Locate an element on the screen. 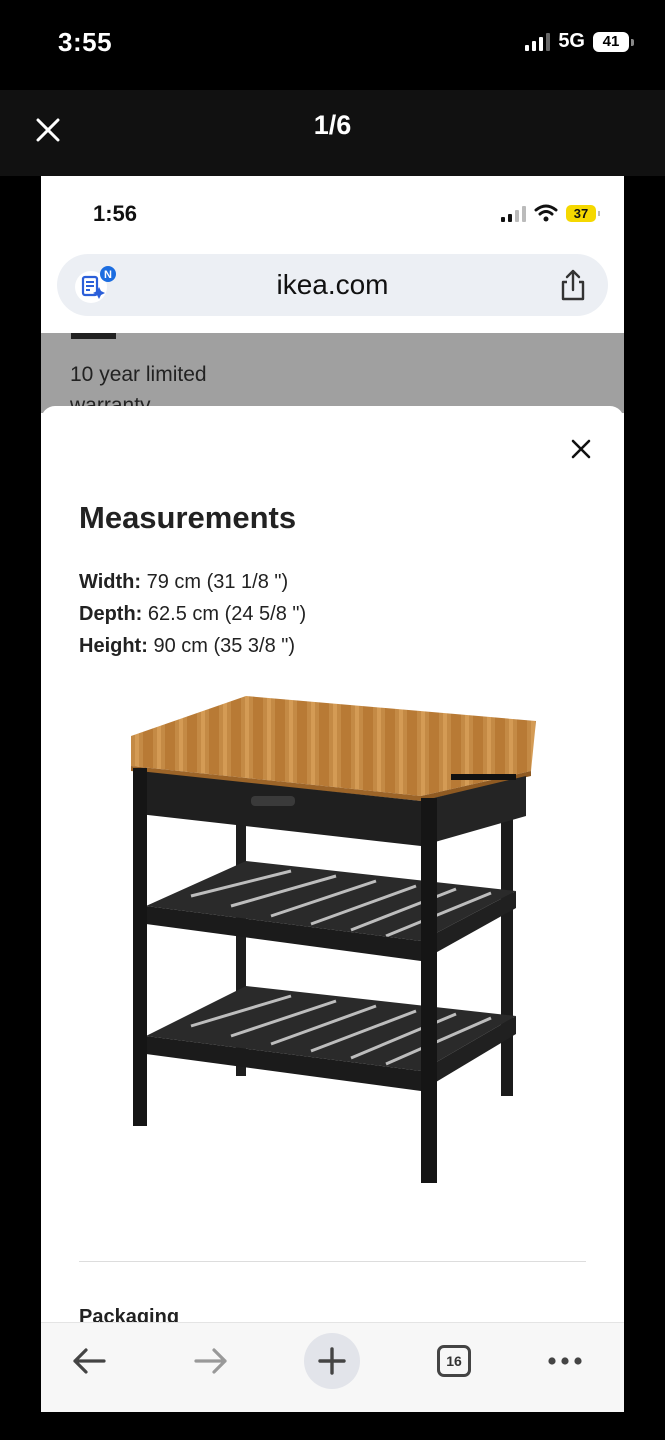 Image resolution: width=665 pixels, height=1440 pixels. image-counter: 1/6 is located at coordinates (332, 125).